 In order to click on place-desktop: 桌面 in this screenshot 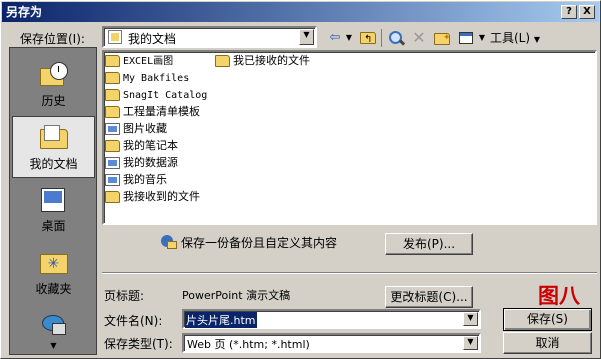, I will do `click(53, 210)`.